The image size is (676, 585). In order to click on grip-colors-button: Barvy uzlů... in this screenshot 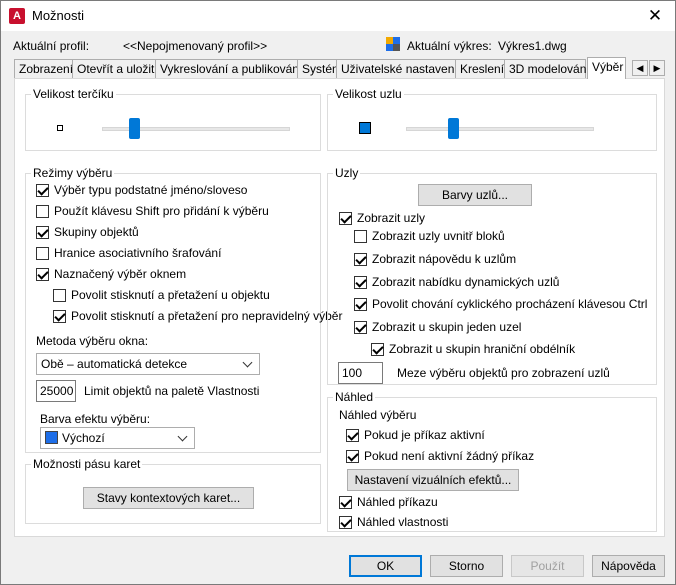, I will do `click(475, 195)`.